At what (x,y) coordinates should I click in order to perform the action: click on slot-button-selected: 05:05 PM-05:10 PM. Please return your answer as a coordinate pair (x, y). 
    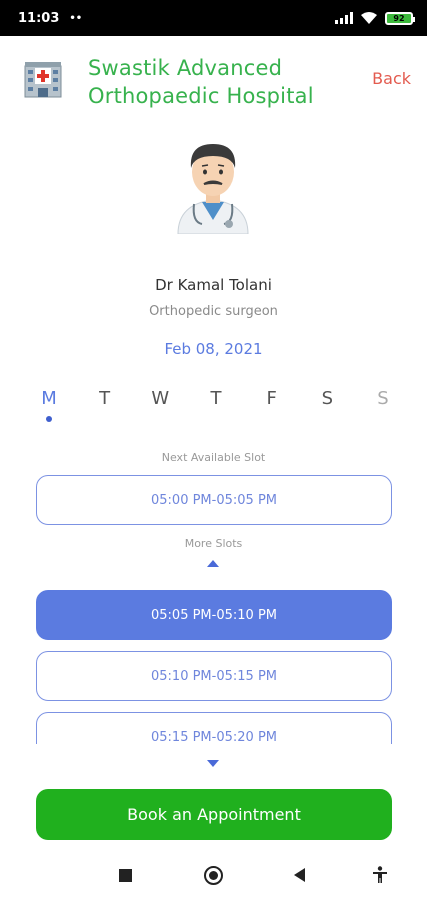
    Looking at the image, I should click on (214, 615).